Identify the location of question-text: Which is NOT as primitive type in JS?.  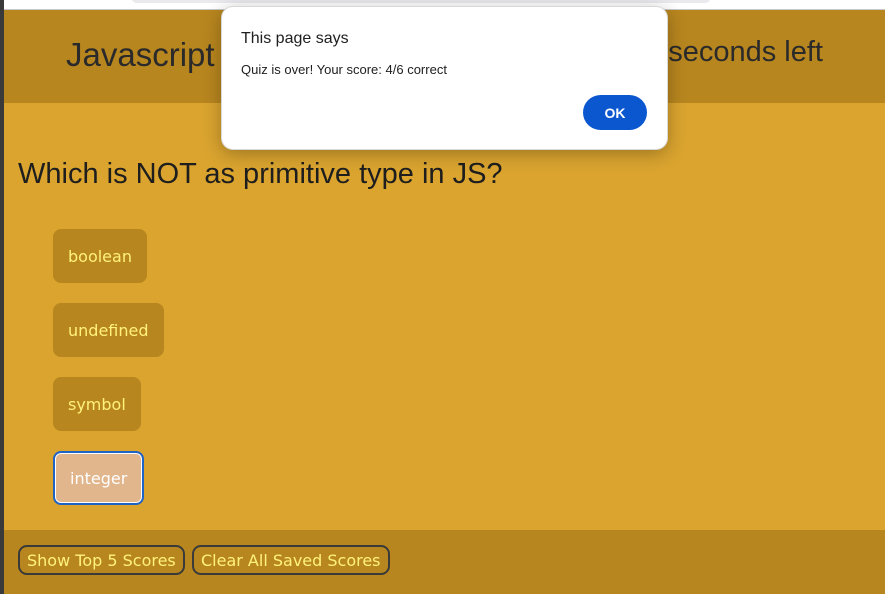
(260, 174).